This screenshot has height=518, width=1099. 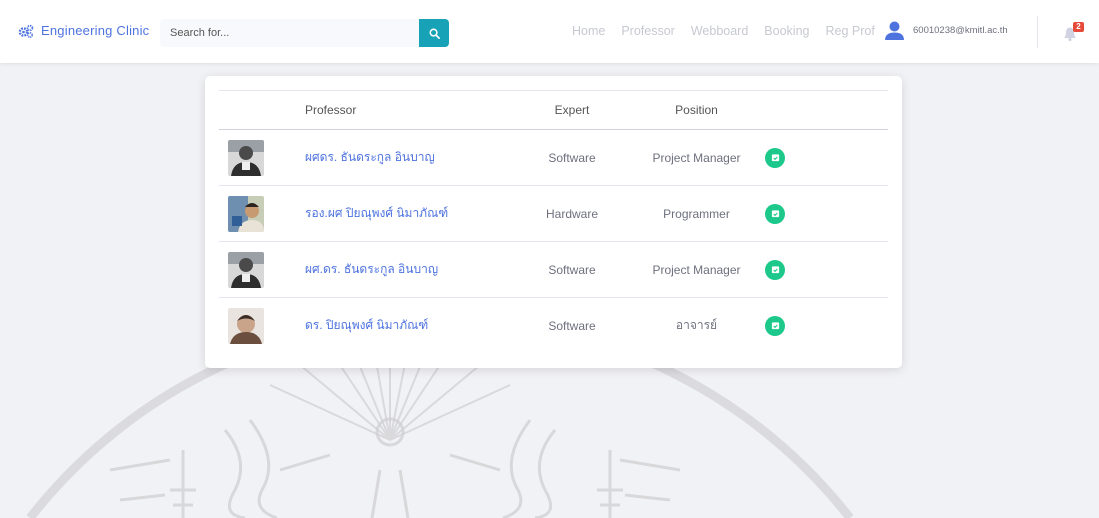 What do you see at coordinates (785, 110) in the screenshot?
I see `header-action` at bounding box center [785, 110].